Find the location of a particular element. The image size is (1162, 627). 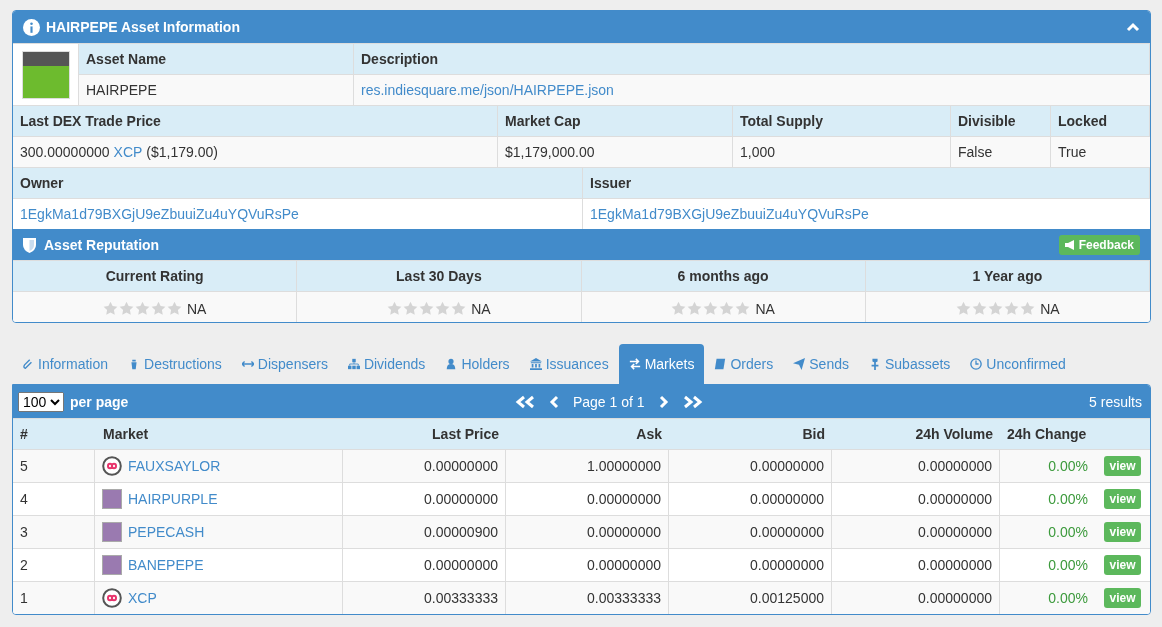

table-cell: 1,000 is located at coordinates (842, 151).